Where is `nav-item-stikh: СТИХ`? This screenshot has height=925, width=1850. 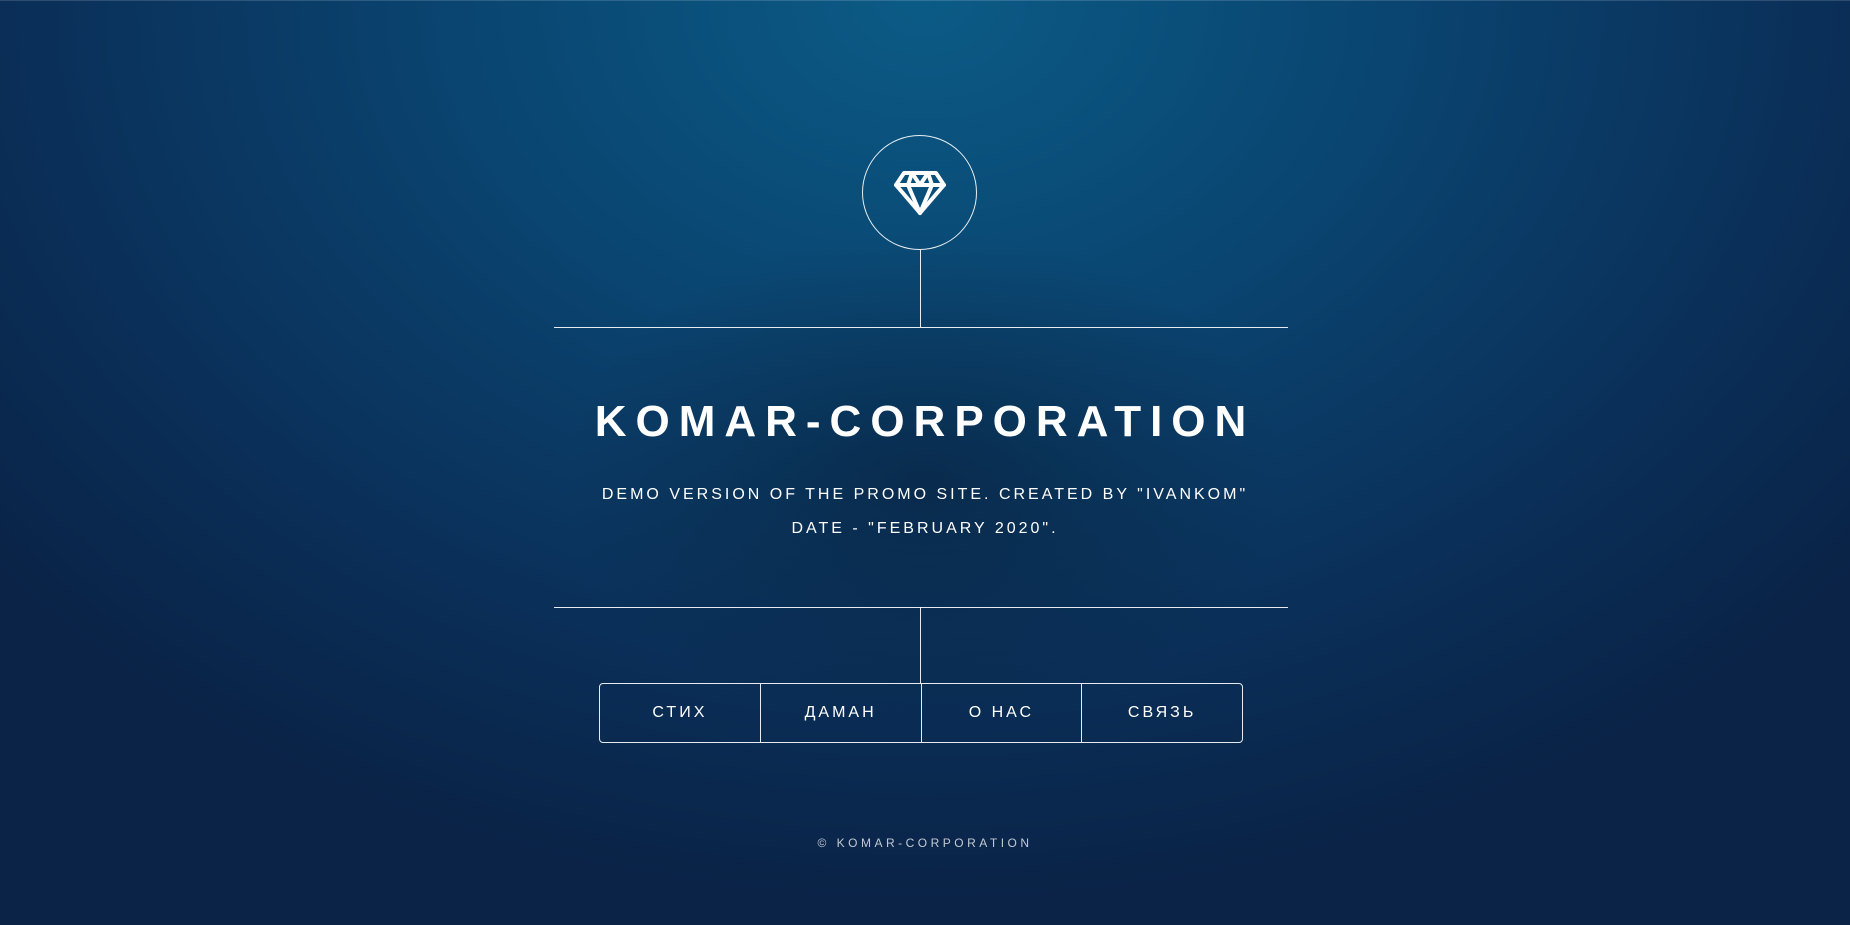 nav-item-stikh: СТИХ is located at coordinates (680, 713).